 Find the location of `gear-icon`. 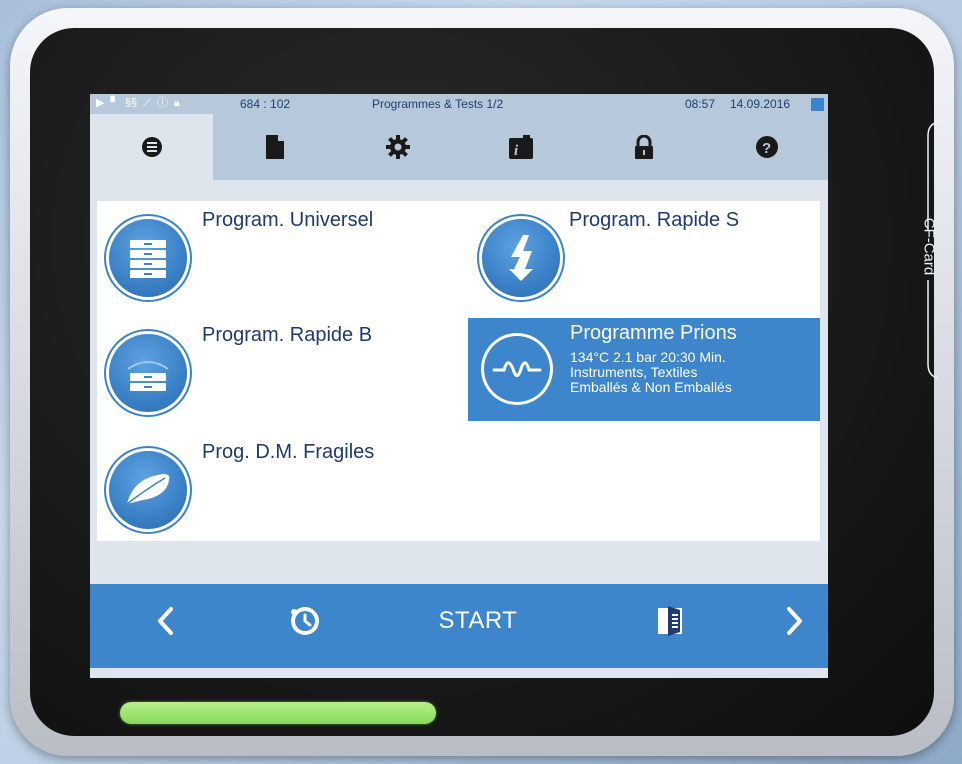

gear-icon is located at coordinates (397, 147).